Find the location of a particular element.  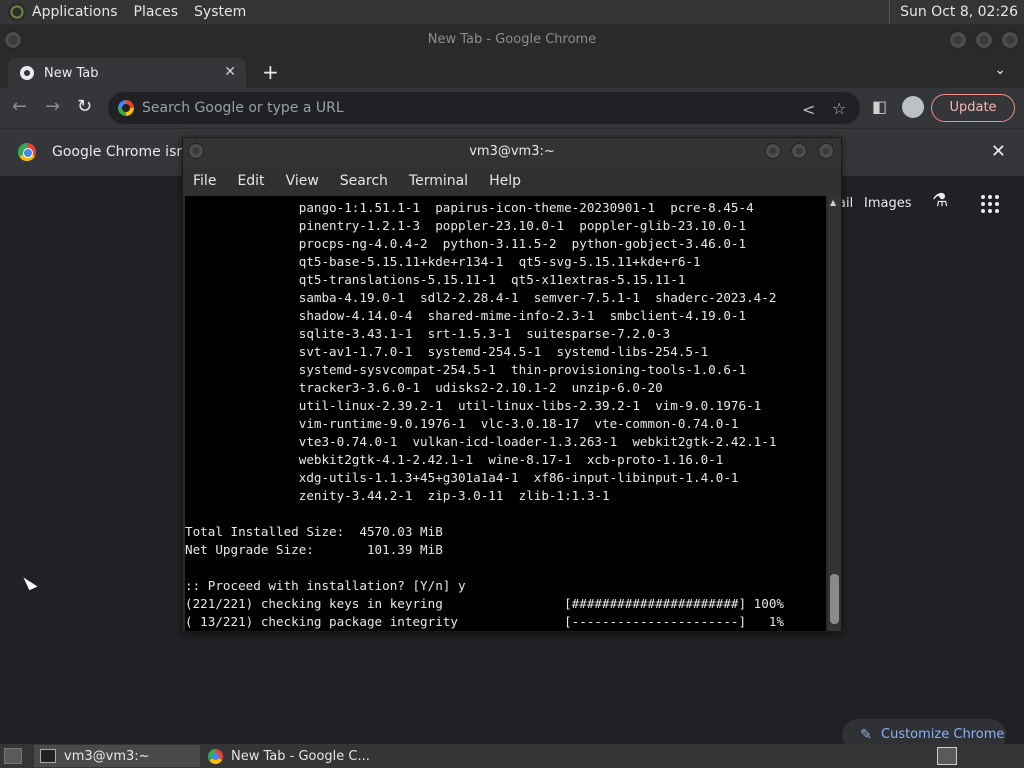

menu-search: Search is located at coordinates (364, 181).